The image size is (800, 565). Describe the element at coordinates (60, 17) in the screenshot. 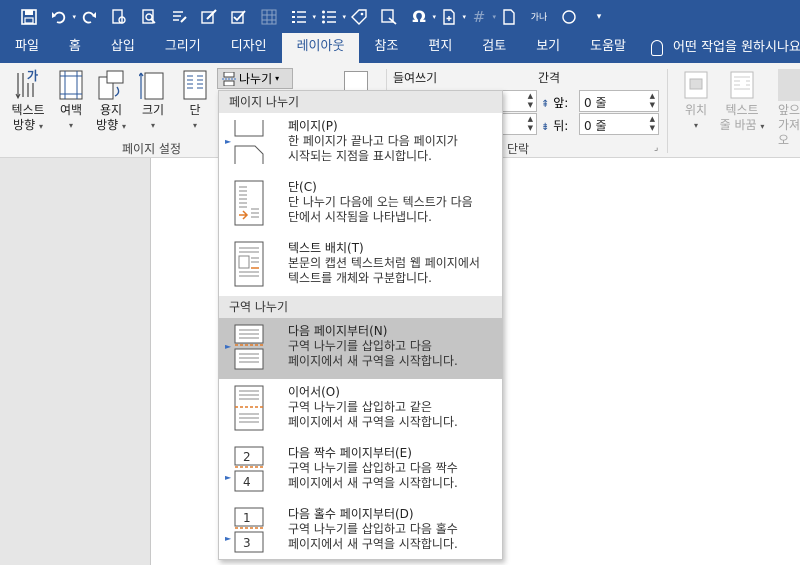

I see `undo-icon: ▾` at that location.